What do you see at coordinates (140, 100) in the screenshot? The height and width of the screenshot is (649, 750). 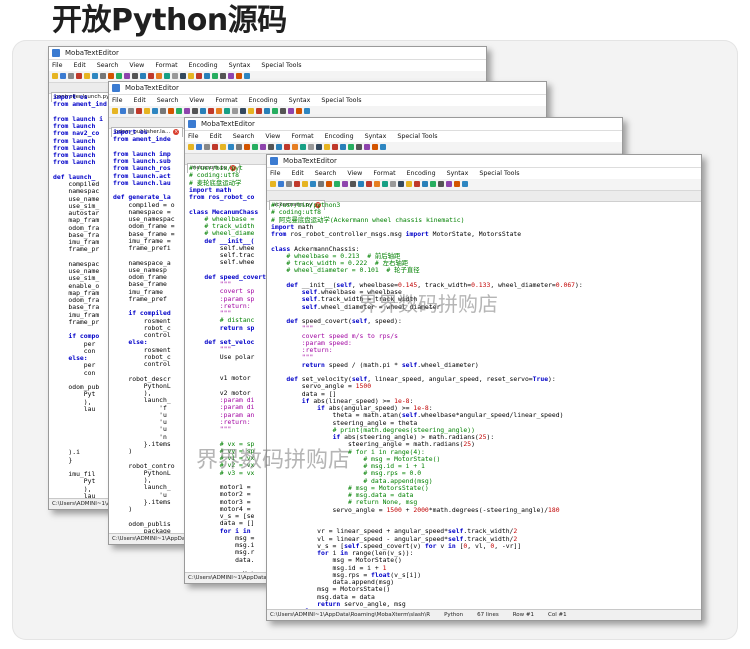 I see `menu-item-edit: Edit` at bounding box center [140, 100].